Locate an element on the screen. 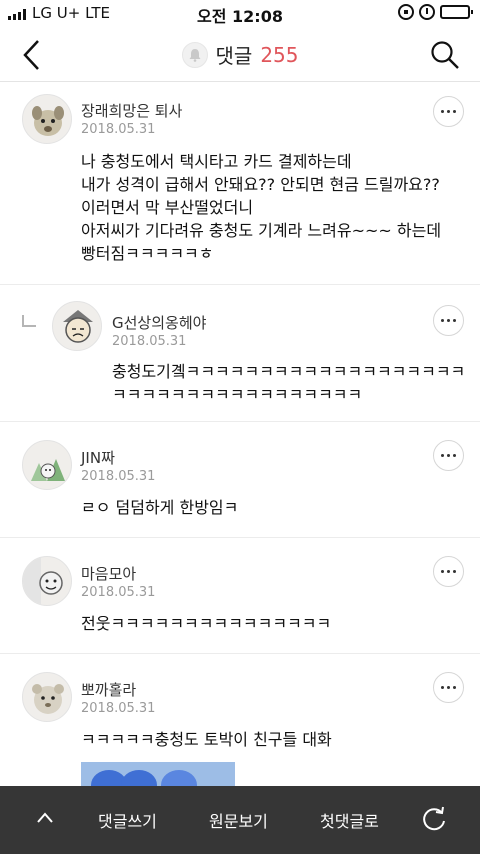 The image size is (480, 854). page-title: 댓글 is located at coordinates (234, 56).